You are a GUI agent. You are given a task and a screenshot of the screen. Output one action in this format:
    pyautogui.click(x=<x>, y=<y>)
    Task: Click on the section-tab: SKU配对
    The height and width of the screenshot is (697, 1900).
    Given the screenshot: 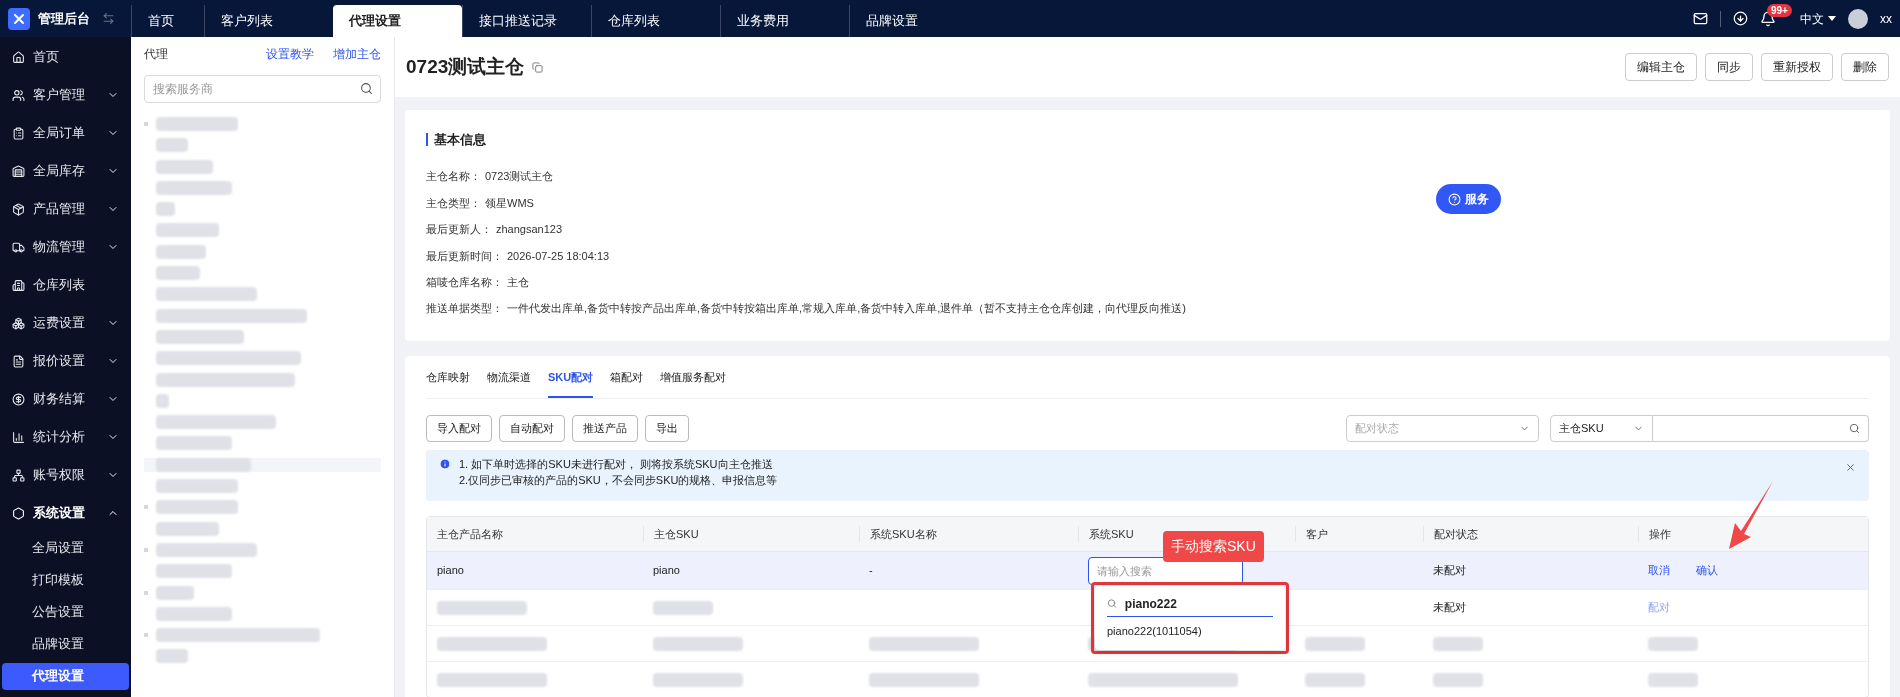 What is the action you would take?
    pyautogui.click(x=571, y=383)
    